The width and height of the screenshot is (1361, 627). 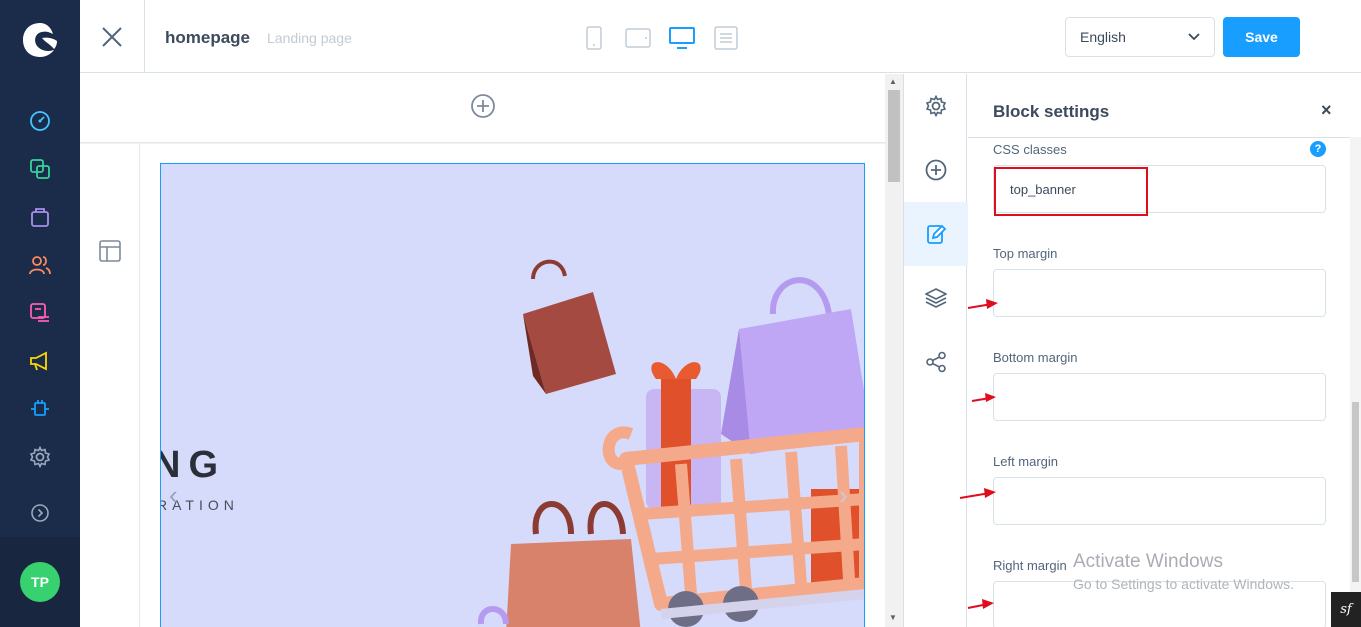 I want to click on content-icon, so click(x=40, y=313).